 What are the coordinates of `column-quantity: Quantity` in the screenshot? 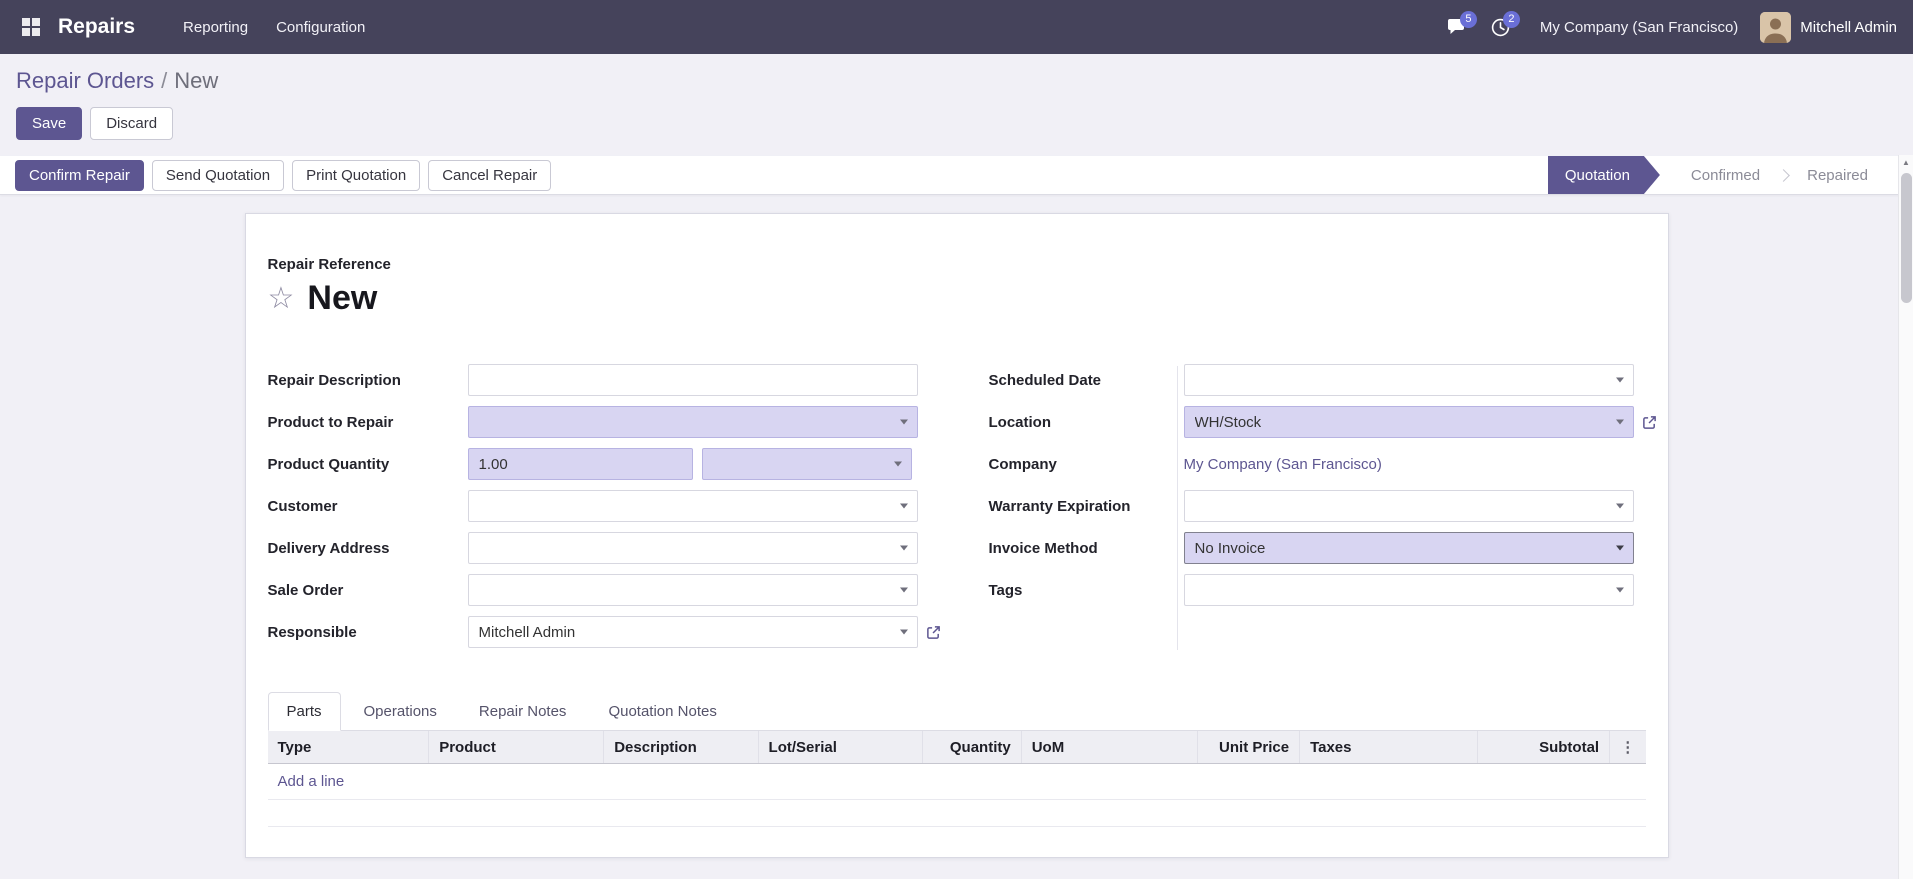 It's located at (972, 747).